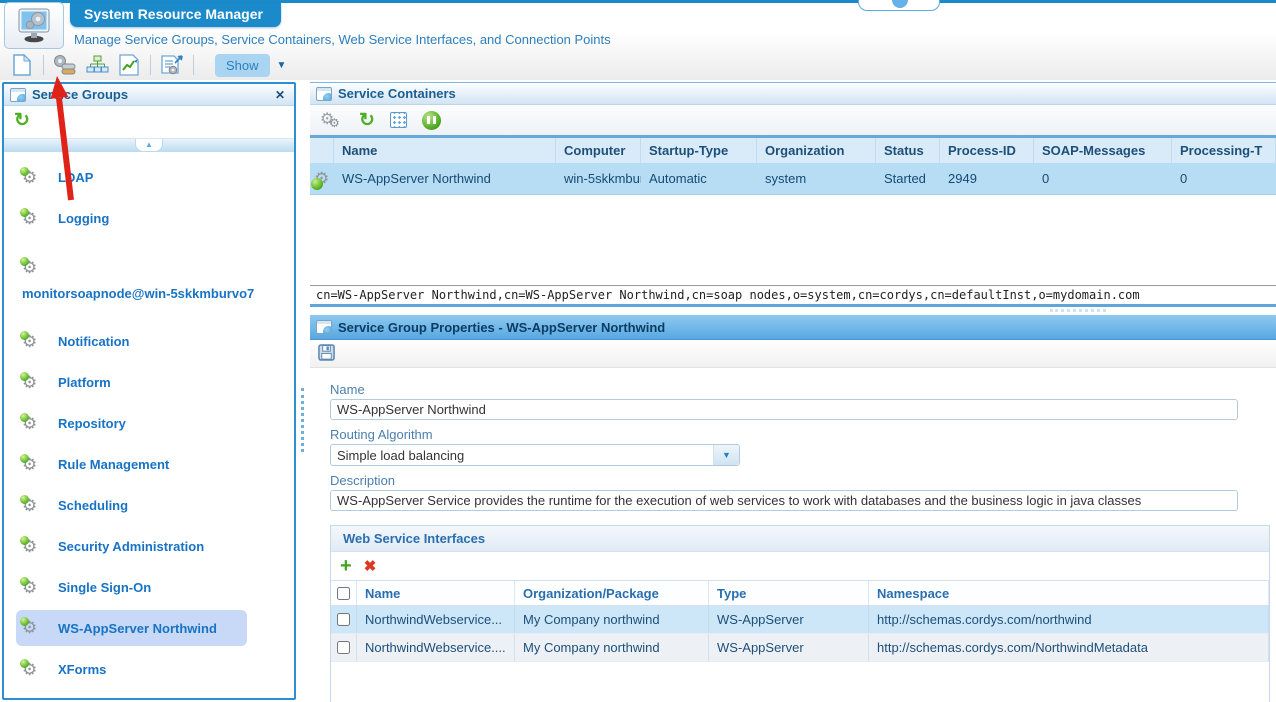 The width and height of the screenshot is (1276, 702). I want to click on wsi-table-header-row: Name Organization/Package Type Namespace, so click(800, 593).